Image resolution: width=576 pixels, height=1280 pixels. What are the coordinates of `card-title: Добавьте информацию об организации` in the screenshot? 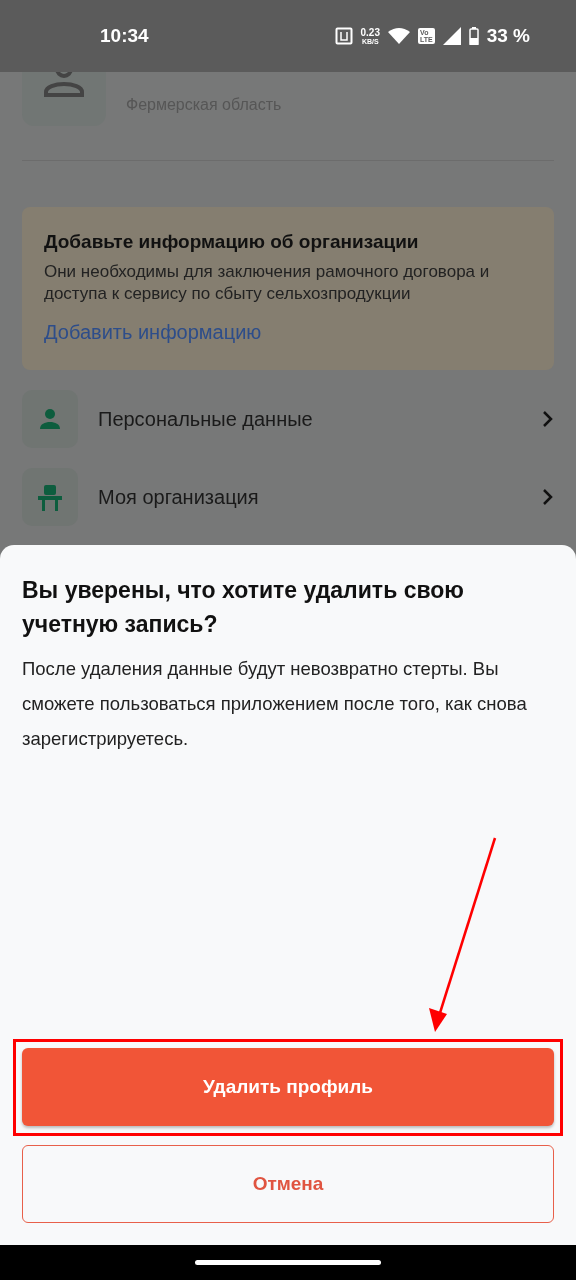 It's located at (232, 242).